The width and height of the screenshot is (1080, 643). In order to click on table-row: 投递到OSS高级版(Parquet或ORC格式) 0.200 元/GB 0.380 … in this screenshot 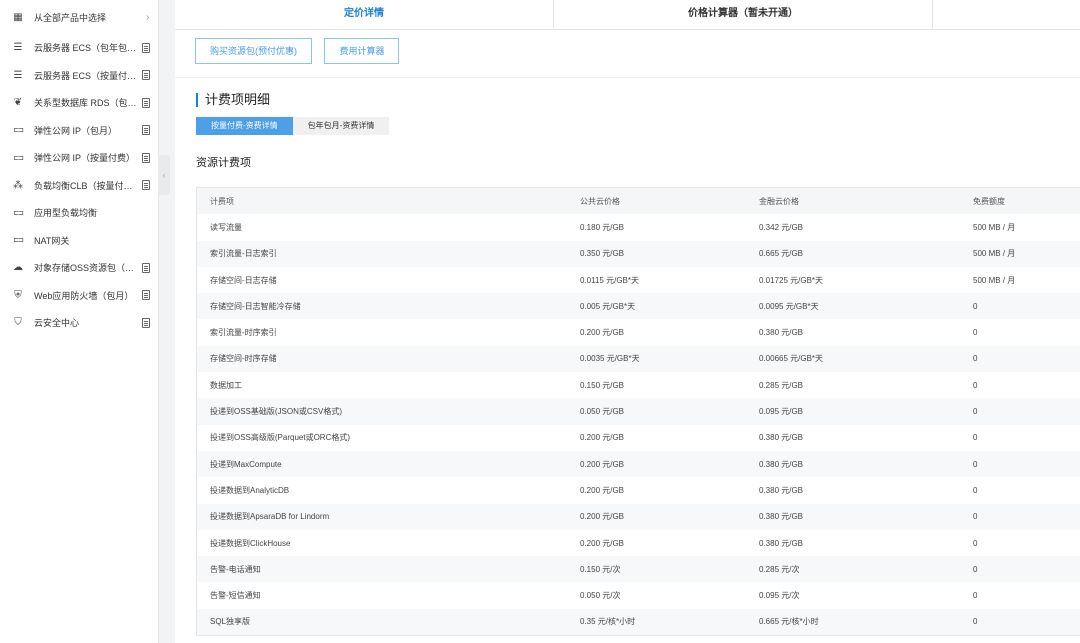, I will do `click(638, 438)`.